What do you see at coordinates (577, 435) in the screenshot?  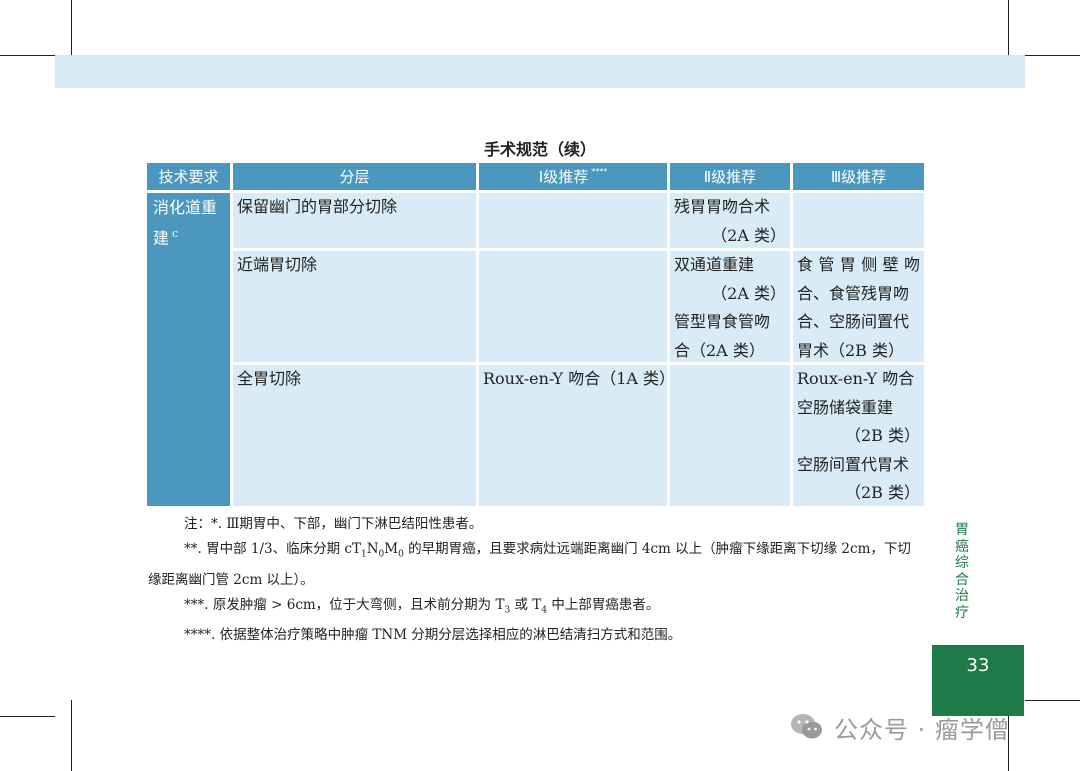 I see `cell-level1: Roux-en-Y 吻合（1A 类）` at bounding box center [577, 435].